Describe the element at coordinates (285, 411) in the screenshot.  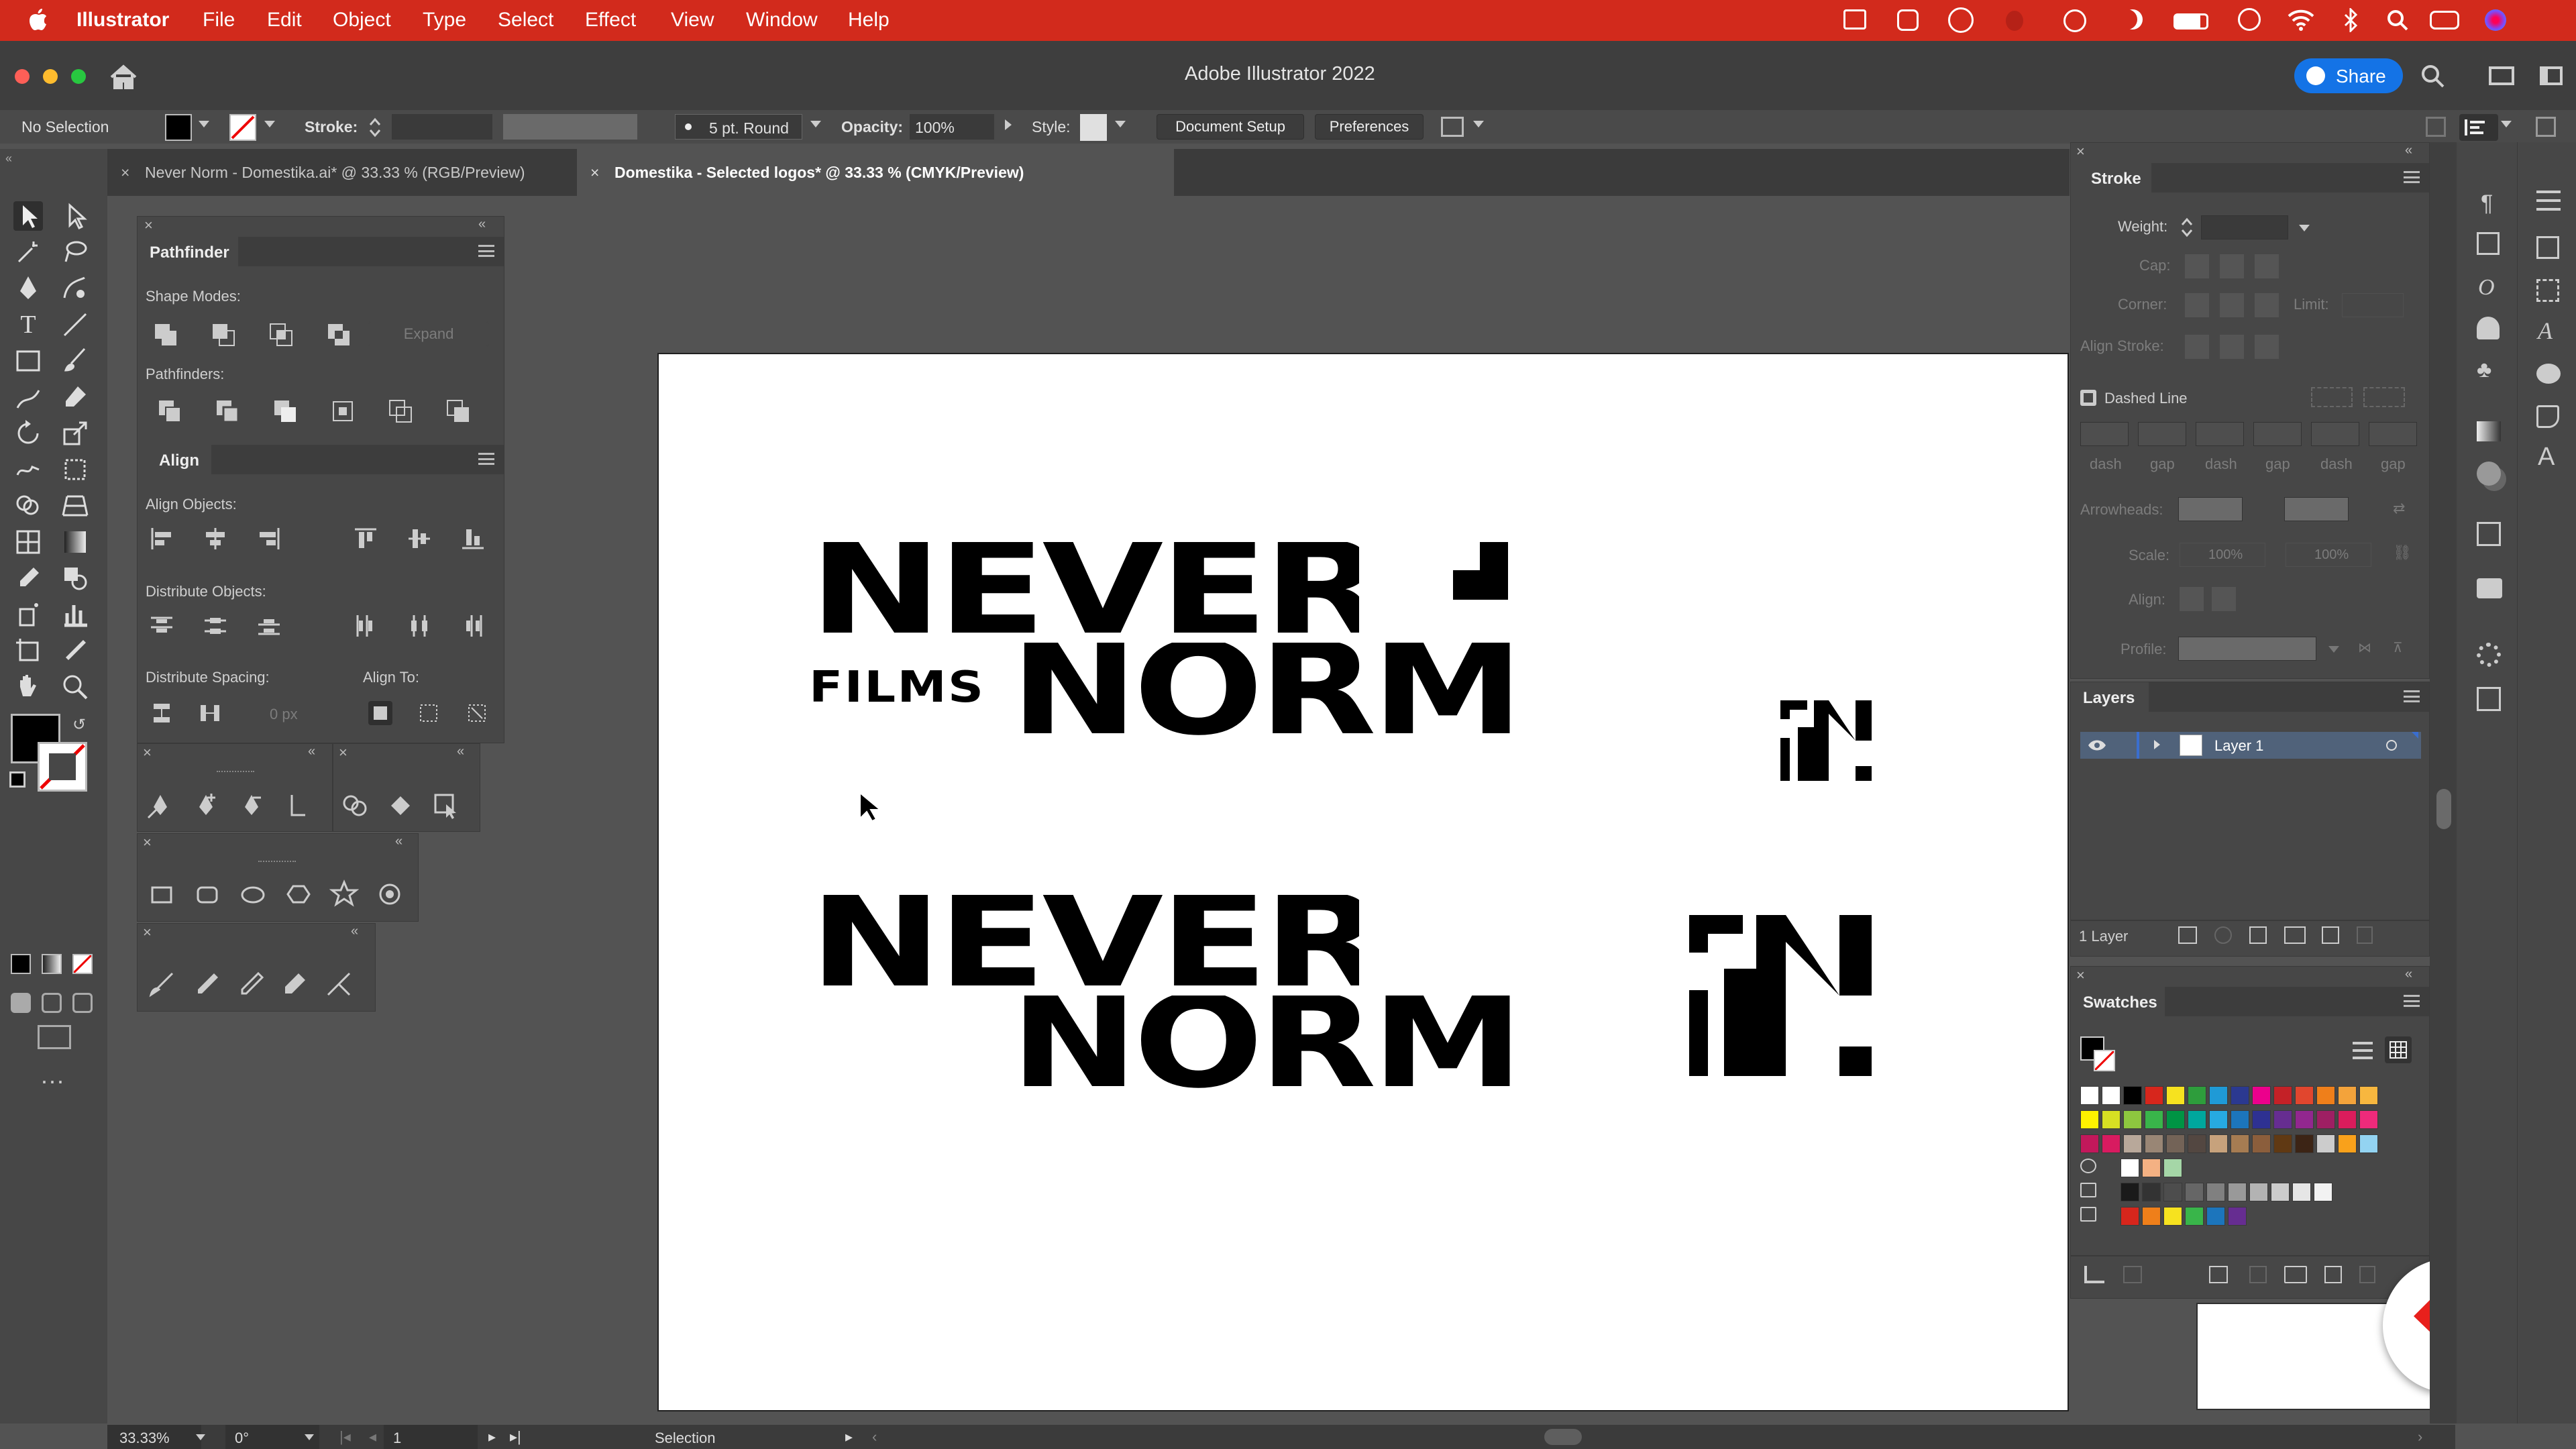
I see `merge-button` at that location.